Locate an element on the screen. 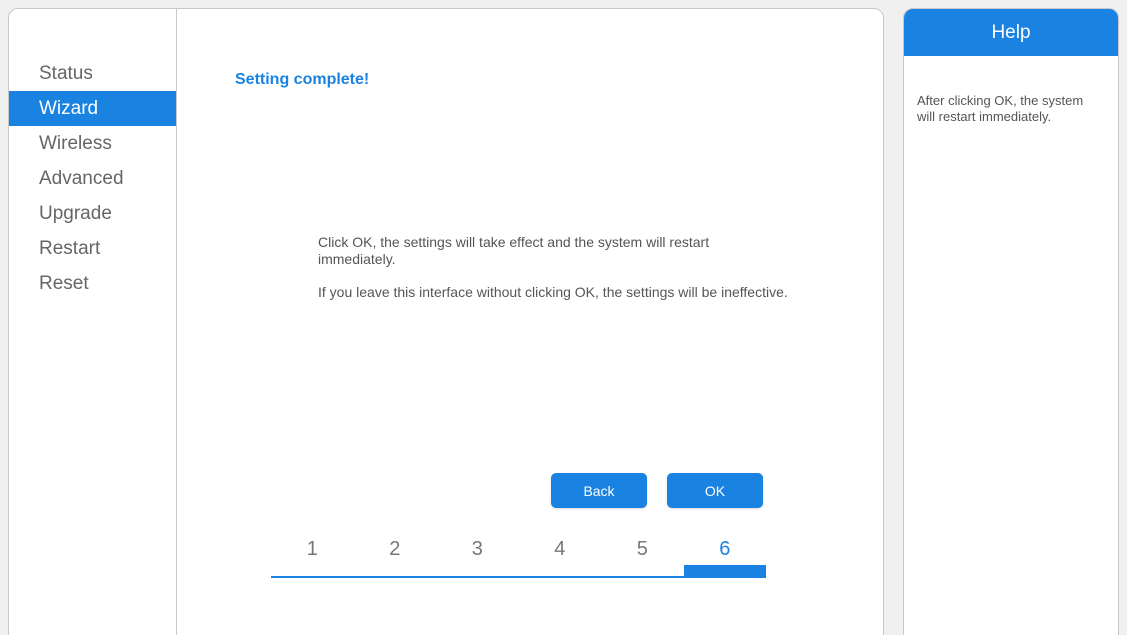 This screenshot has height=635, width=1127. sidebar-item-reset: Reset is located at coordinates (92, 283).